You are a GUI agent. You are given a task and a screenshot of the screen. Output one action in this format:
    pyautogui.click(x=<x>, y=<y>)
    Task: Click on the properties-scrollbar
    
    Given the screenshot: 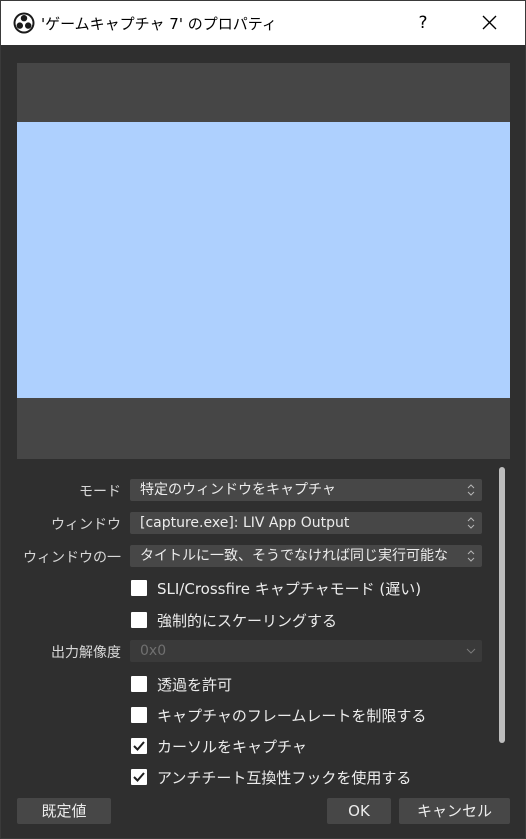 What is the action you would take?
    pyautogui.click(x=502, y=627)
    